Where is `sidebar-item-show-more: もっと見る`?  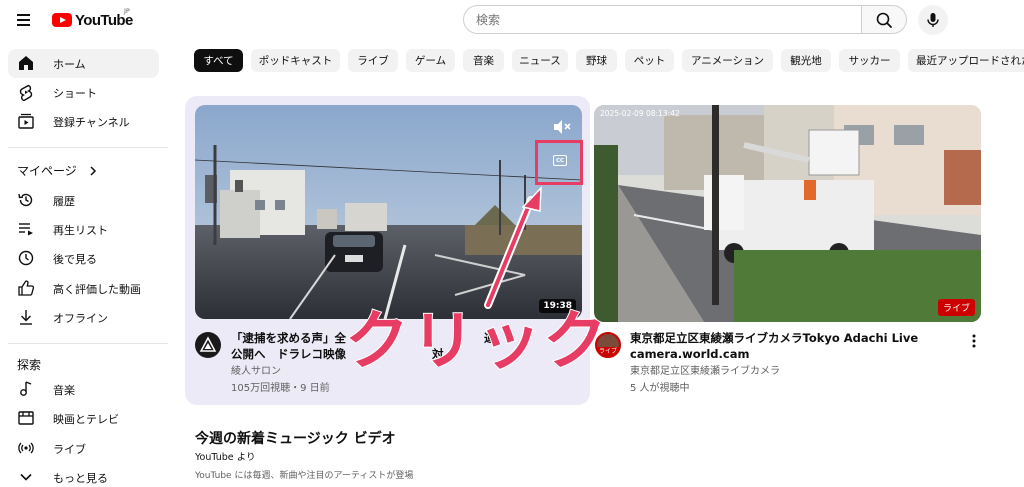
sidebar-item-show-more: もっと見る is located at coordinates (83, 475).